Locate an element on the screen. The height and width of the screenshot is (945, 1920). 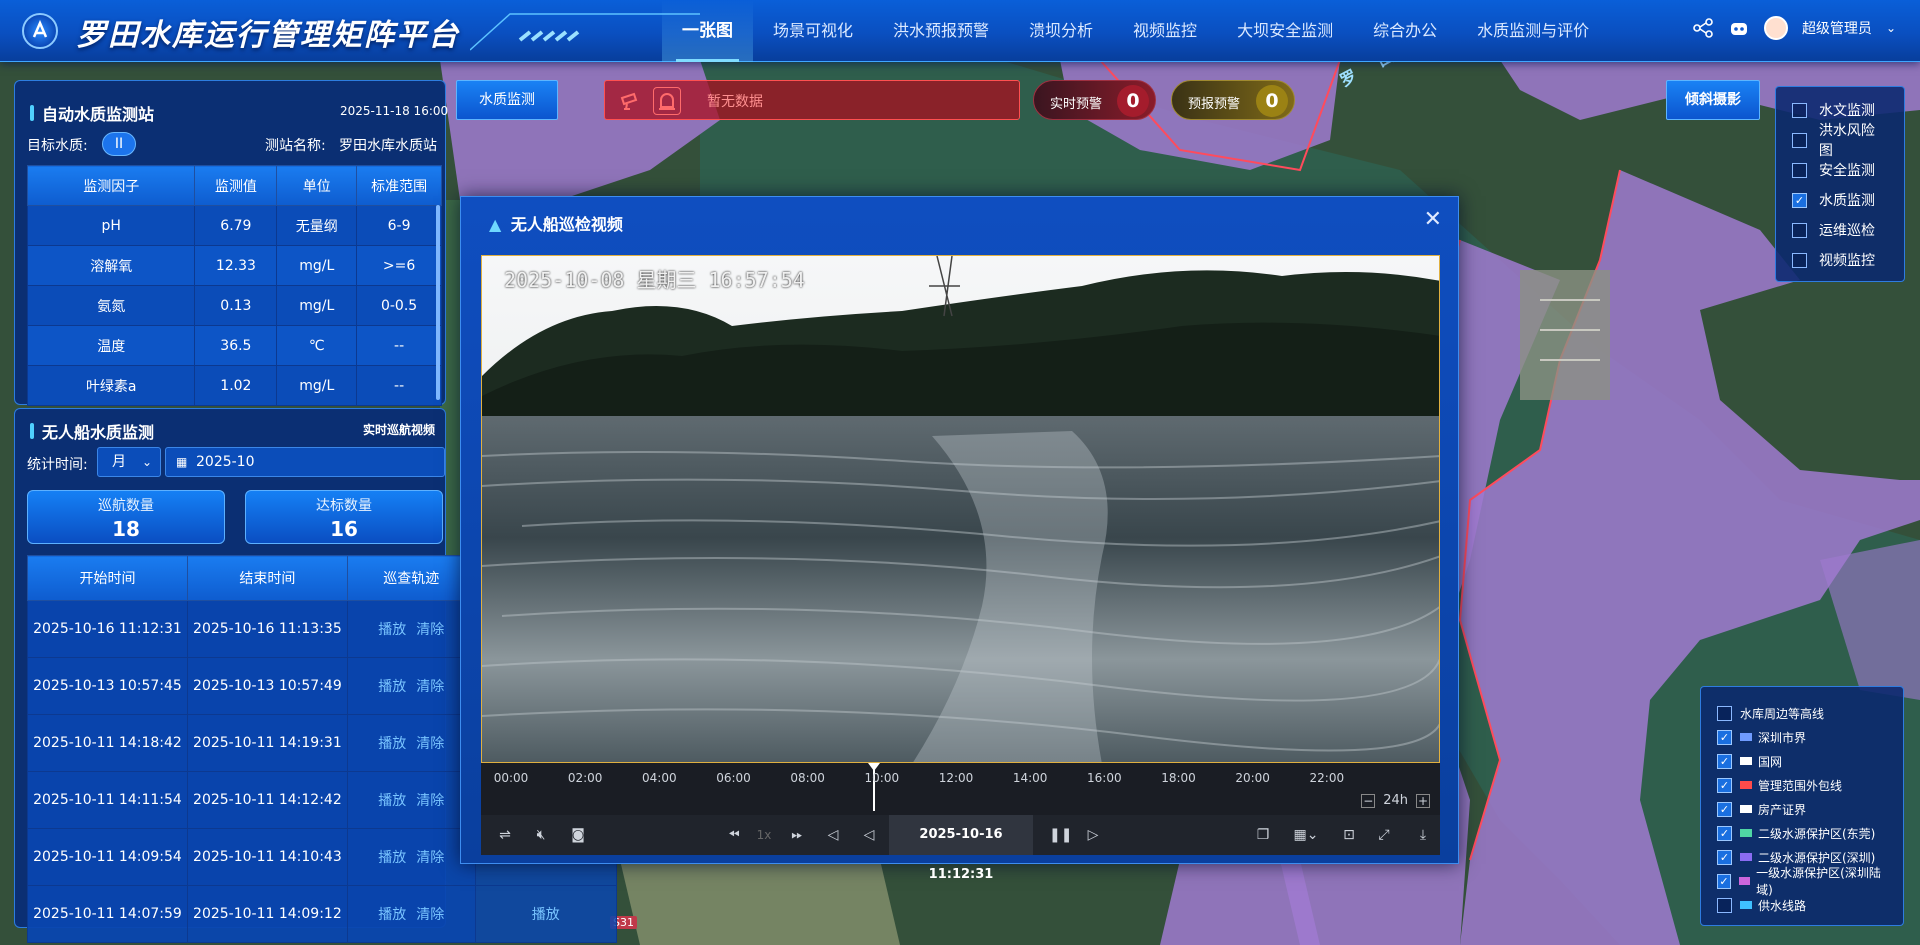
cell-range: 0-0.5 is located at coordinates (399, 305).